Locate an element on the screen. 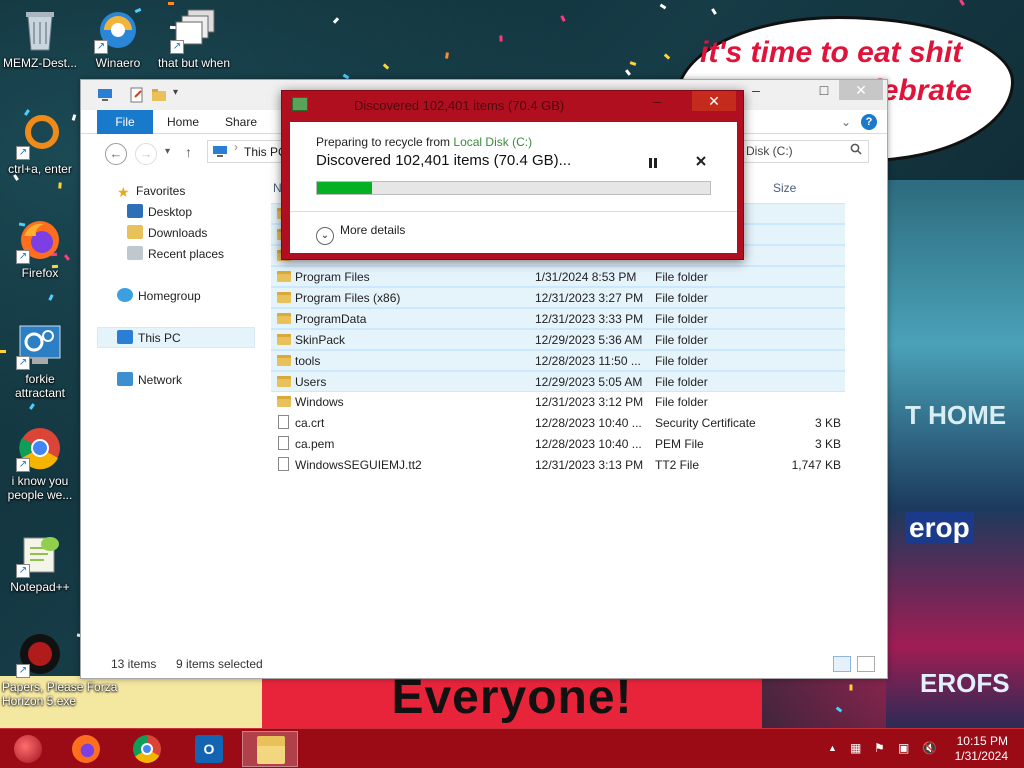  volume-muted-icon: 🔇 is located at coordinates (929, 748).